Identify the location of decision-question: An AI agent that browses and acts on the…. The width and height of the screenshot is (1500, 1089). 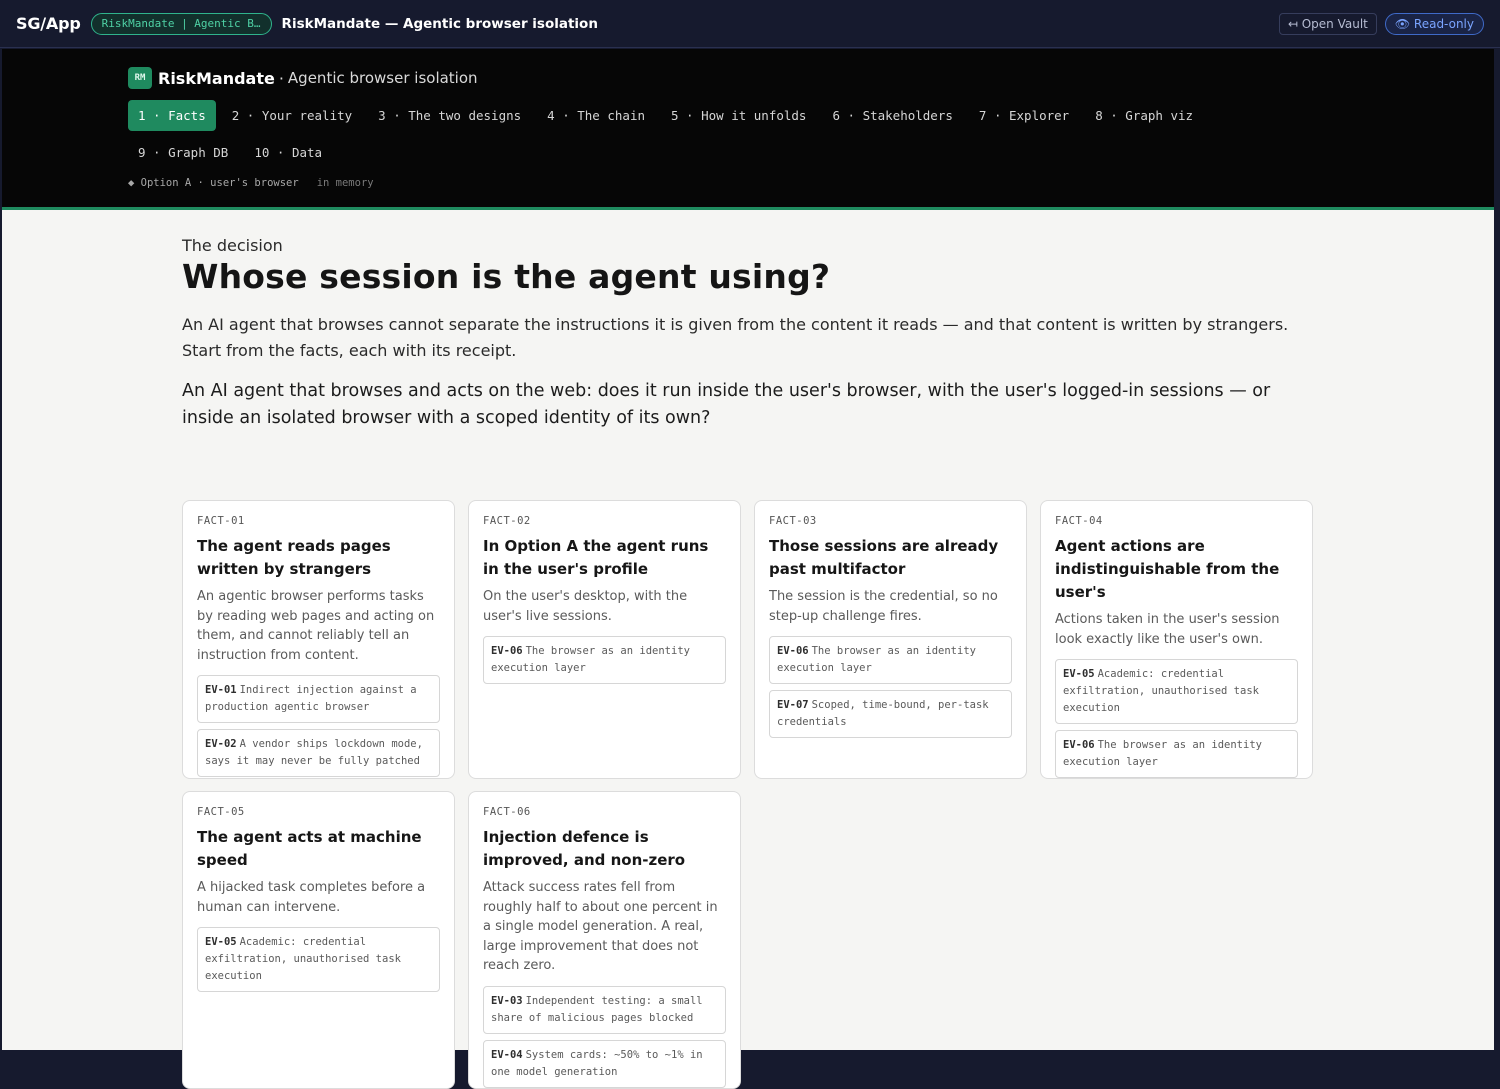
(726, 404).